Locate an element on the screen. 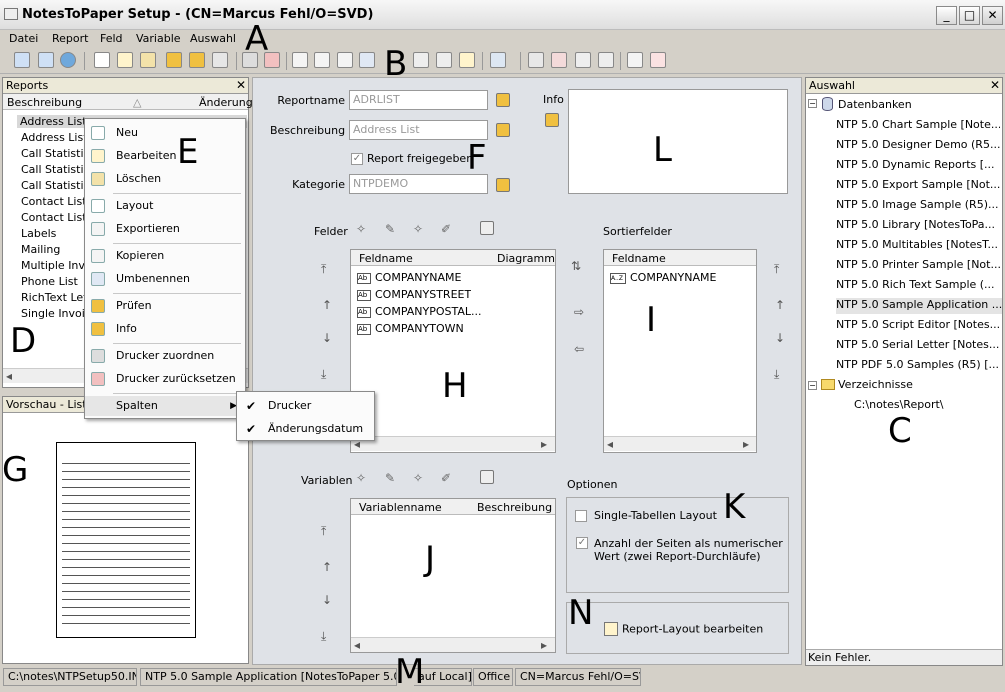 This screenshot has height=692, width=1005. directories-node: Verzeichnisse is located at coordinates (875, 384).